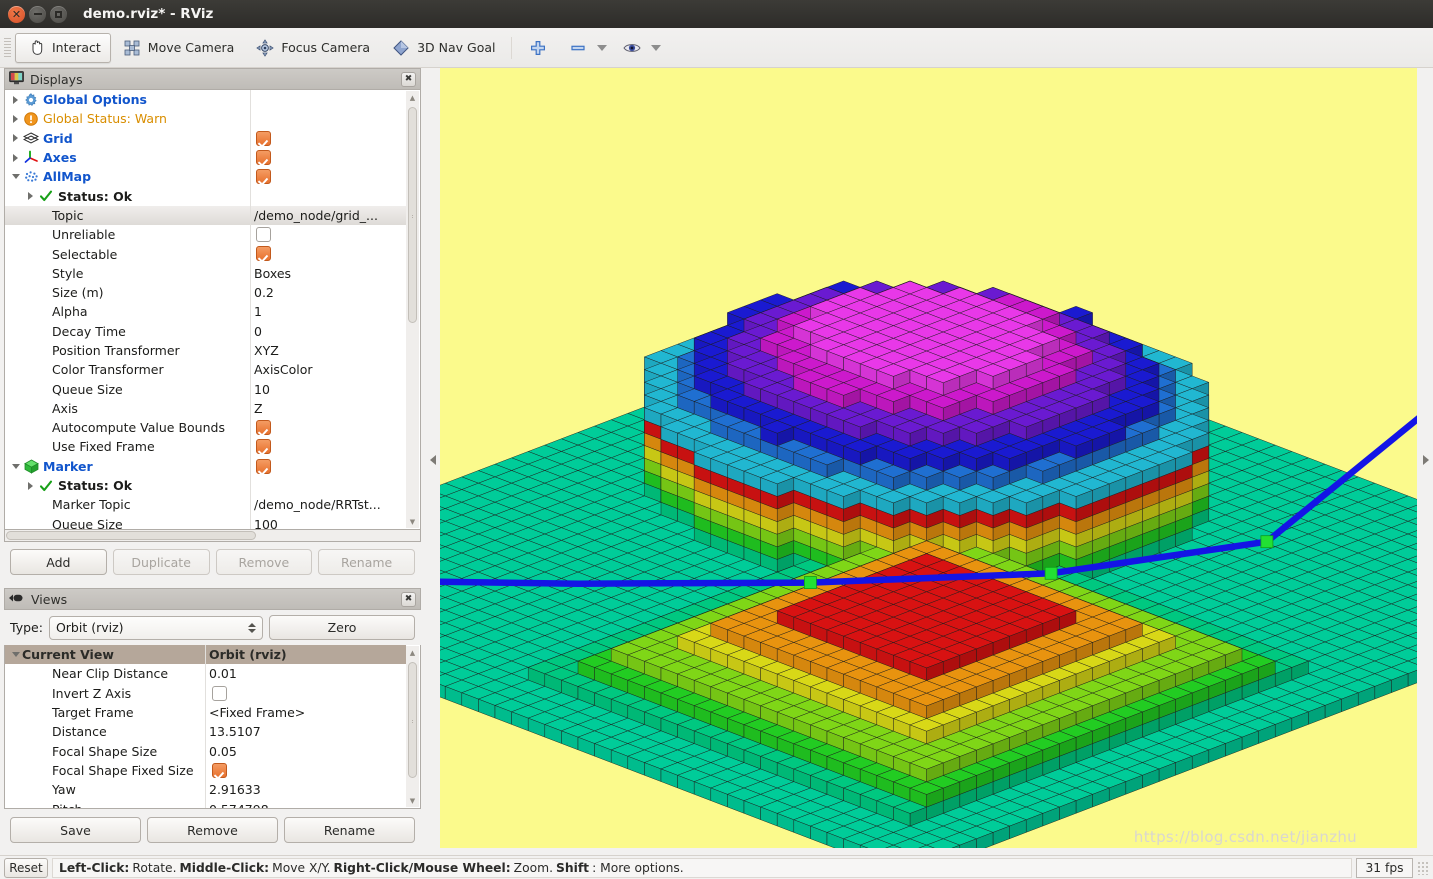  What do you see at coordinates (205, 446) in the screenshot?
I see `tree-row: Use Fixed Frame` at bounding box center [205, 446].